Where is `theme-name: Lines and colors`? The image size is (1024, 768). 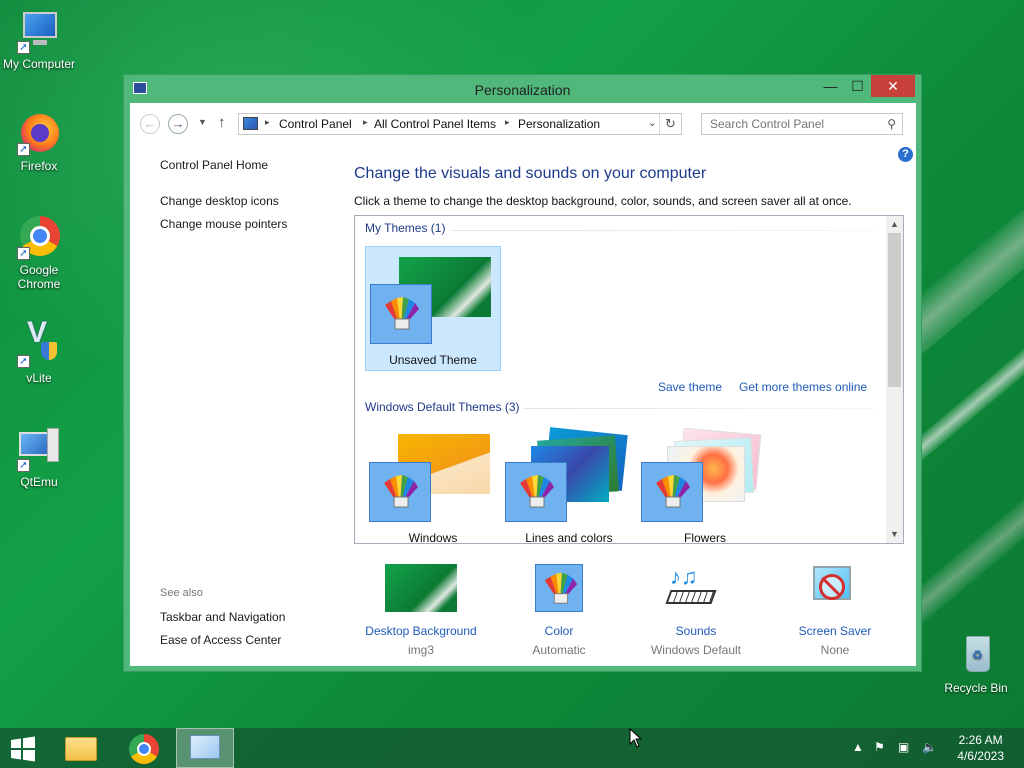
theme-name: Lines and colors is located at coordinates (569, 537).